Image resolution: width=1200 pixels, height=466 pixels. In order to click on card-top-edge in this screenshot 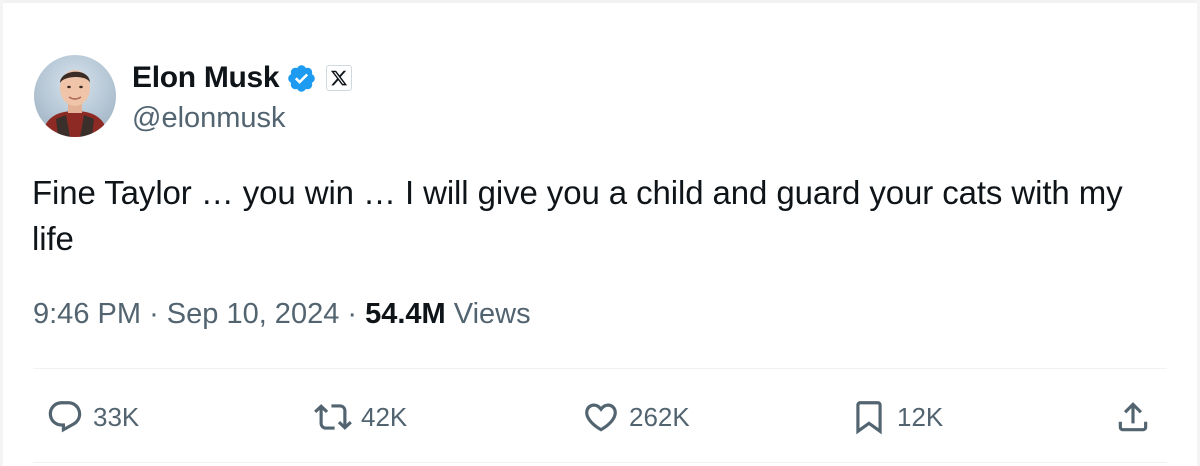, I will do `click(600, 1)`.